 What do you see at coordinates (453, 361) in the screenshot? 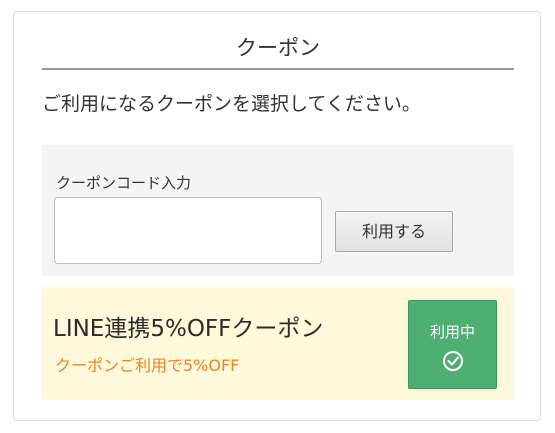
I see `check-circle-icon` at bounding box center [453, 361].